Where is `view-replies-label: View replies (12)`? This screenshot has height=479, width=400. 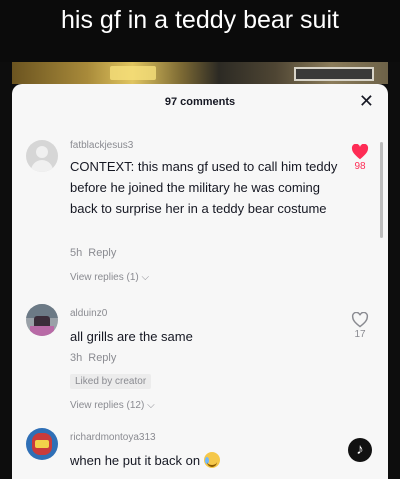 view-replies-label: View replies (12) is located at coordinates (107, 405).